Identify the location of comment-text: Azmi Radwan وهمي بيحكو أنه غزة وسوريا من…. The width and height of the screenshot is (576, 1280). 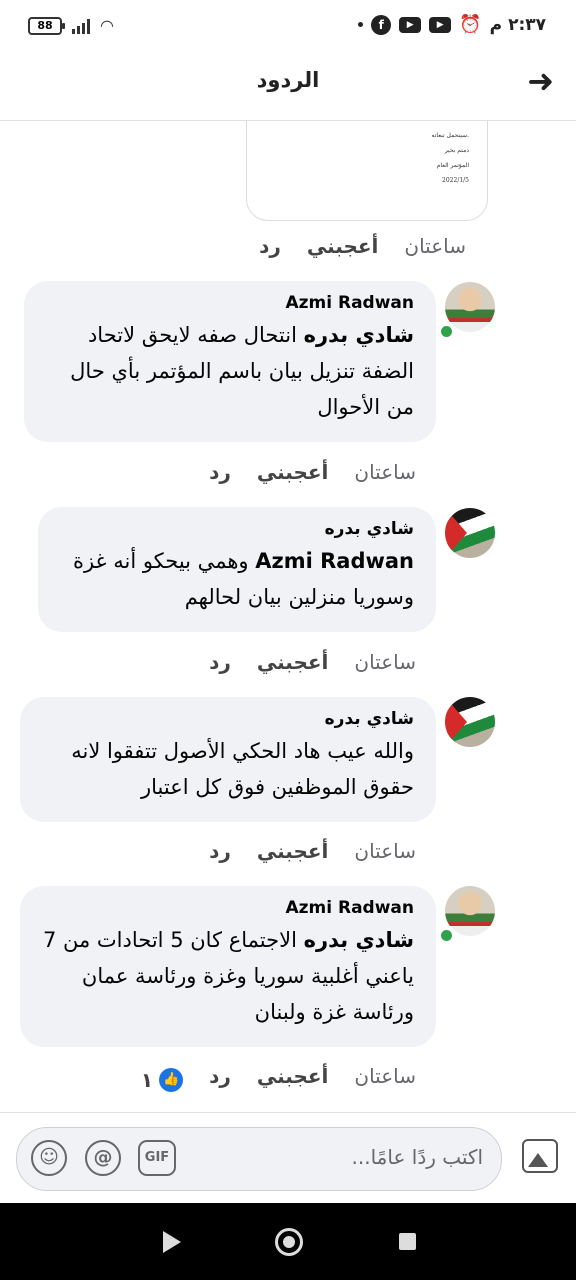
(243, 579).